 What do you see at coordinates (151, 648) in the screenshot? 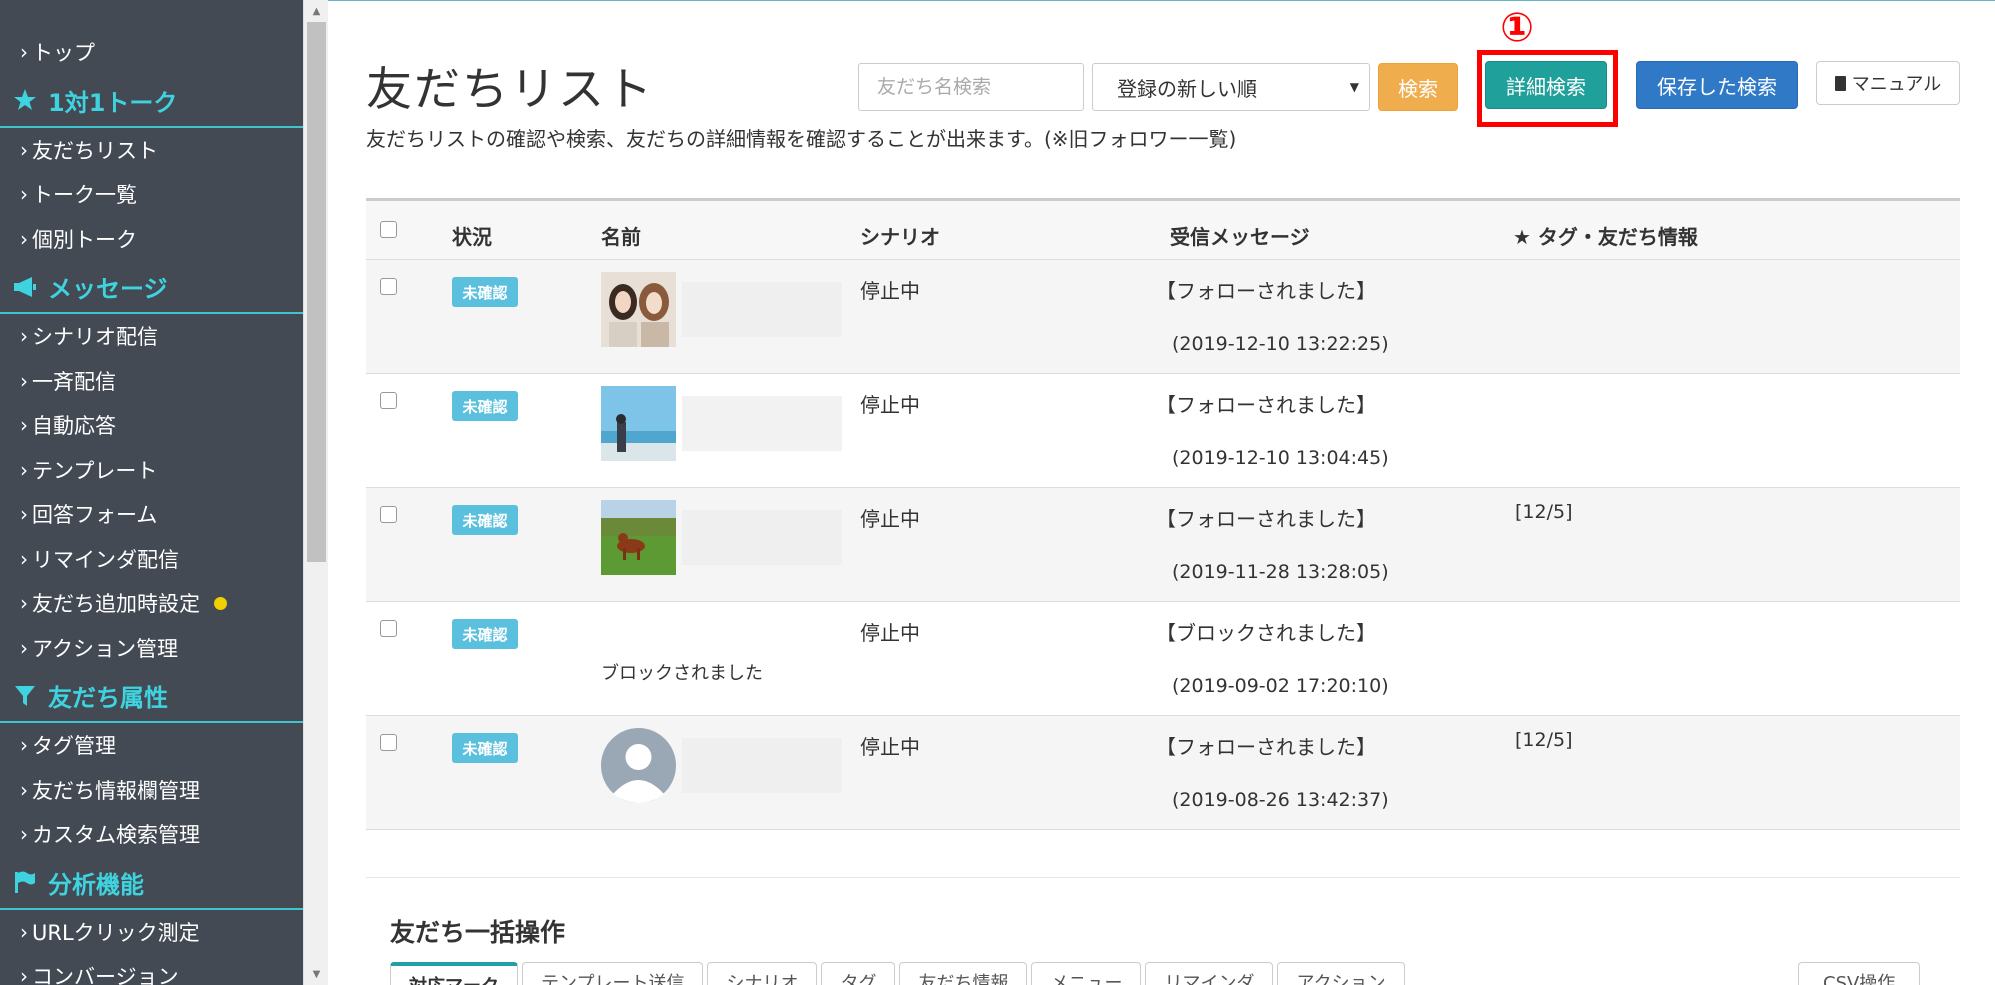
I see `sidebar-item-13: › アクション管理` at bounding box center [151, 648].